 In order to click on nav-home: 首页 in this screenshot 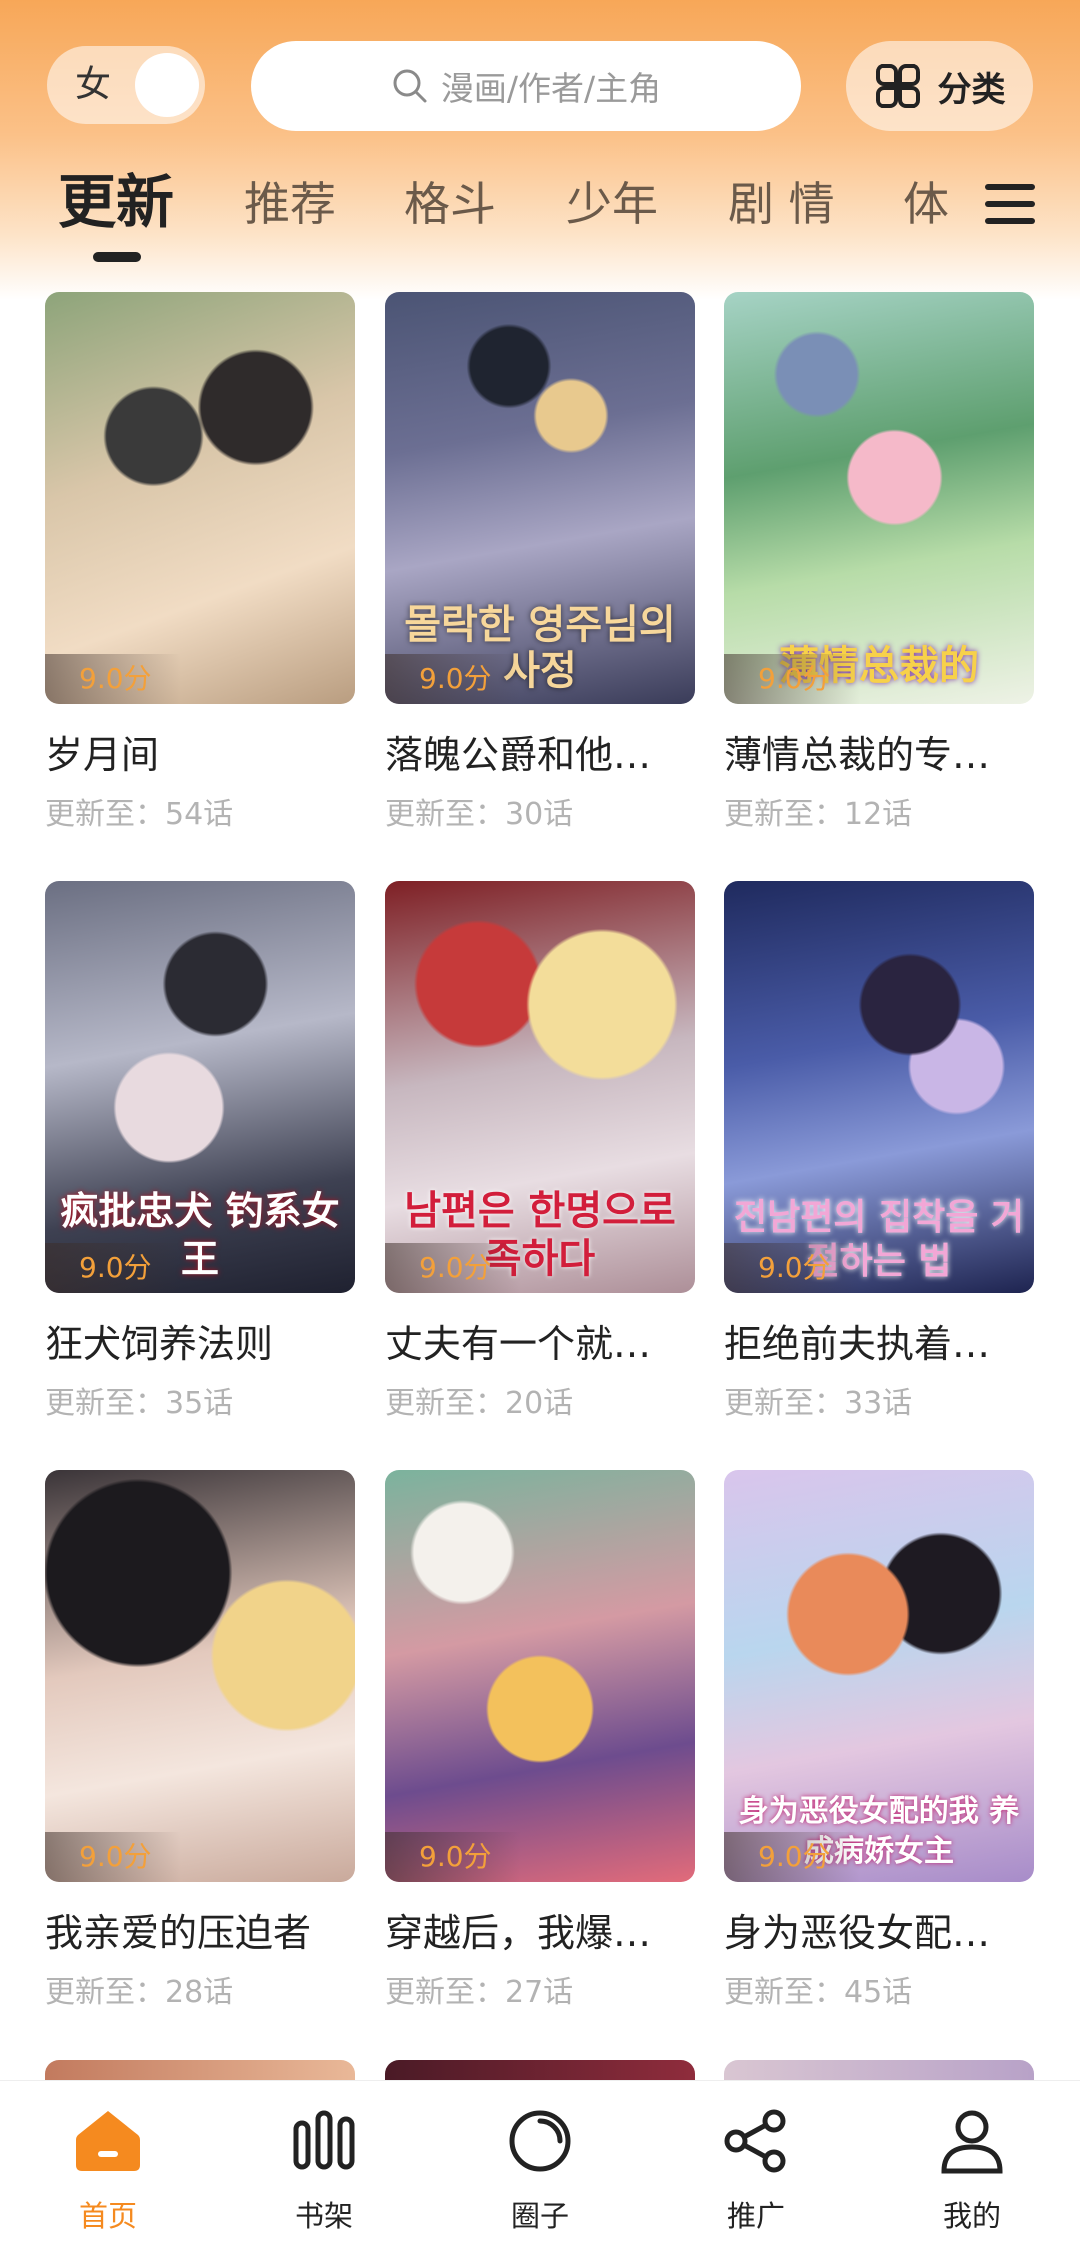, I will do `click(108, 2162)`.